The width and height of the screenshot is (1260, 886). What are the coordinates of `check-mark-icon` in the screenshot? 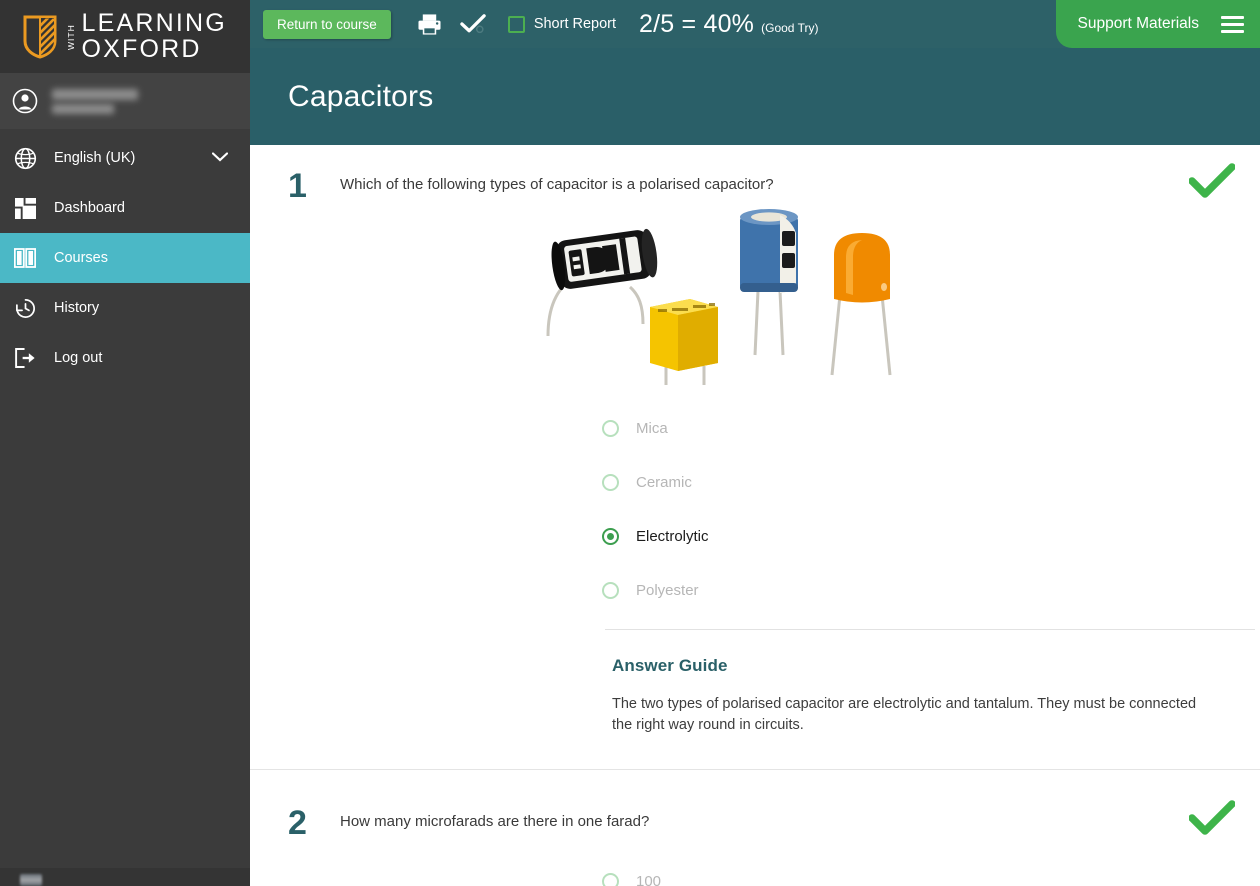 It's located at (474, 24).